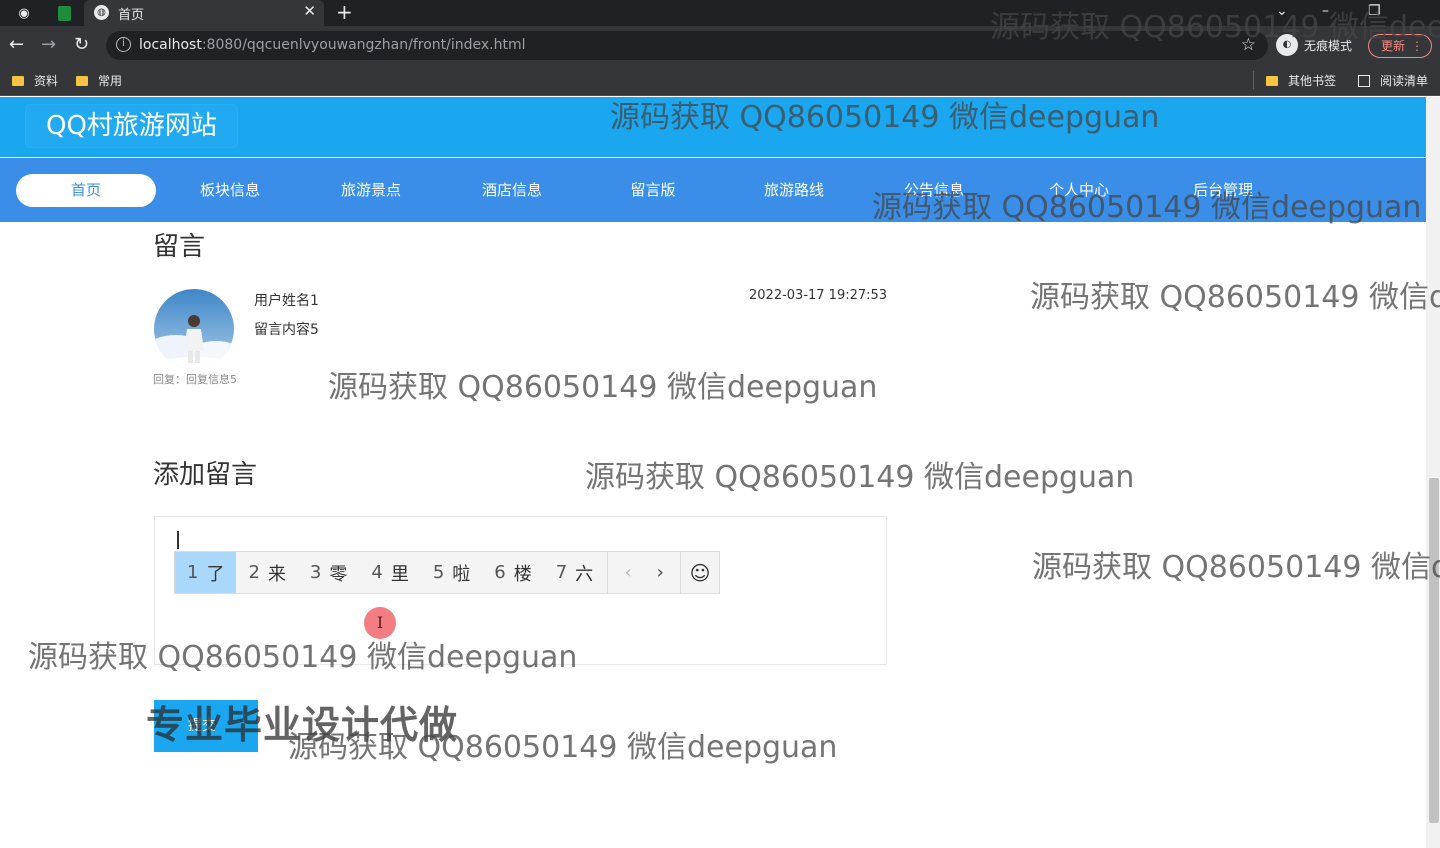  What do you see at coordinates (1287, 45) in the screenshot?
I see `incognito-icon: ◐` at bounding box center [1287, 45].